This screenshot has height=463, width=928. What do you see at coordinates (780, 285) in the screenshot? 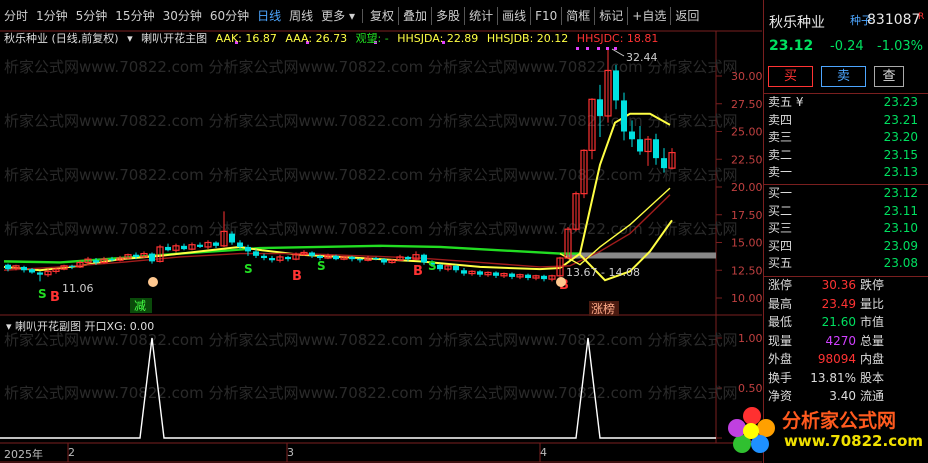
I see `stat-label: 涨停` at bounding box center [780, 285].